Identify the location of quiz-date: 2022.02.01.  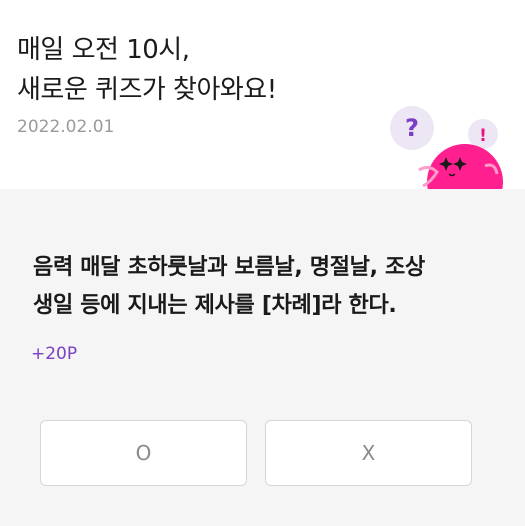
(66, 127).